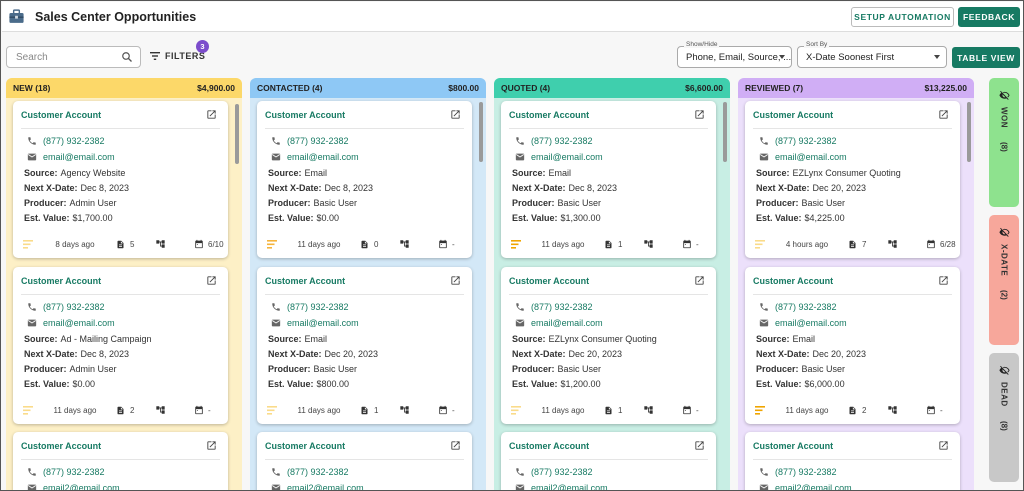 The width and height of the screenshot is (1024, 491). I want to click on search-input: Search, so click(73, 57).